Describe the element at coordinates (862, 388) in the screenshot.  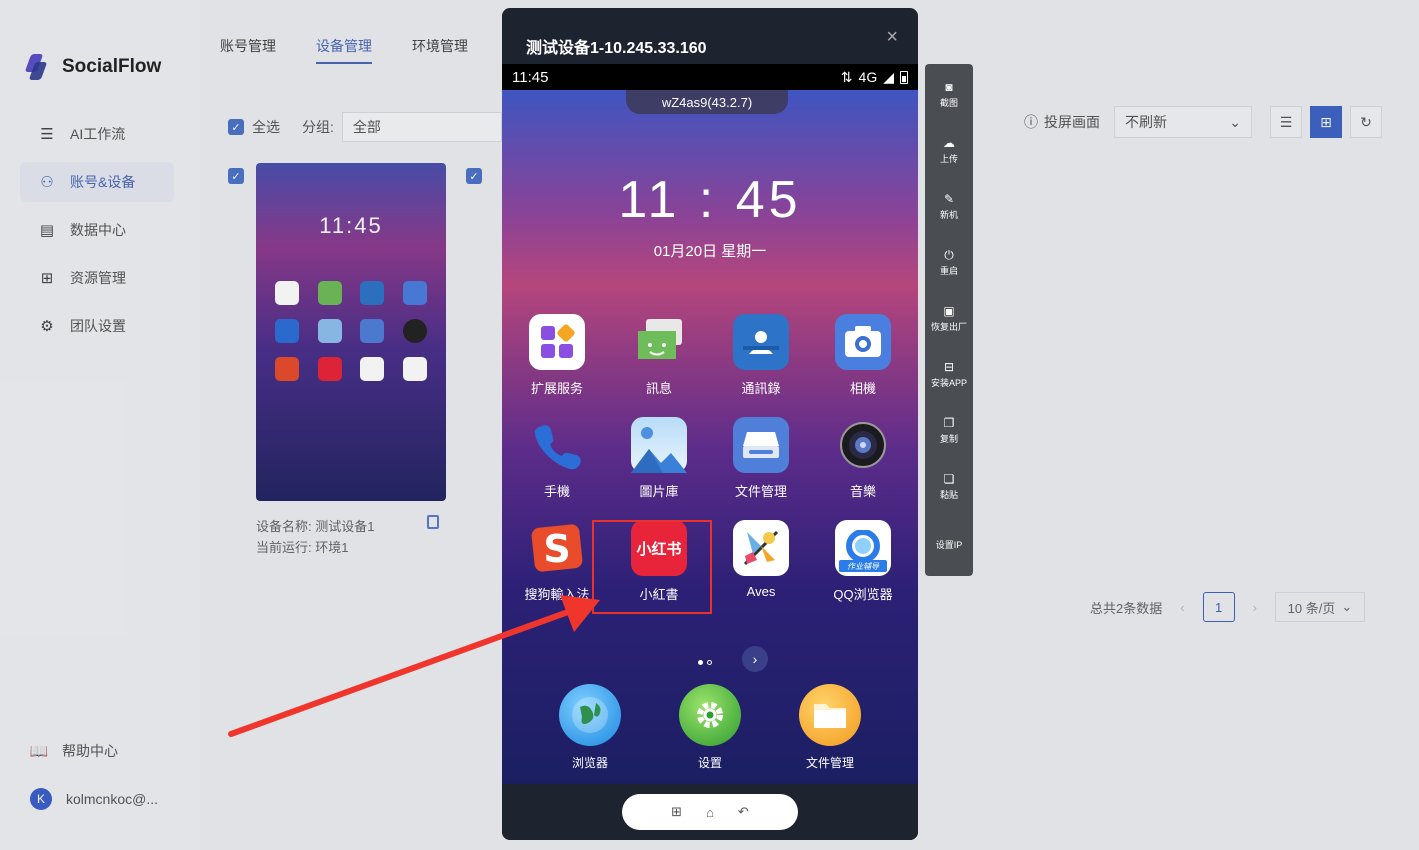
I see `app-label: 相機` at that location.